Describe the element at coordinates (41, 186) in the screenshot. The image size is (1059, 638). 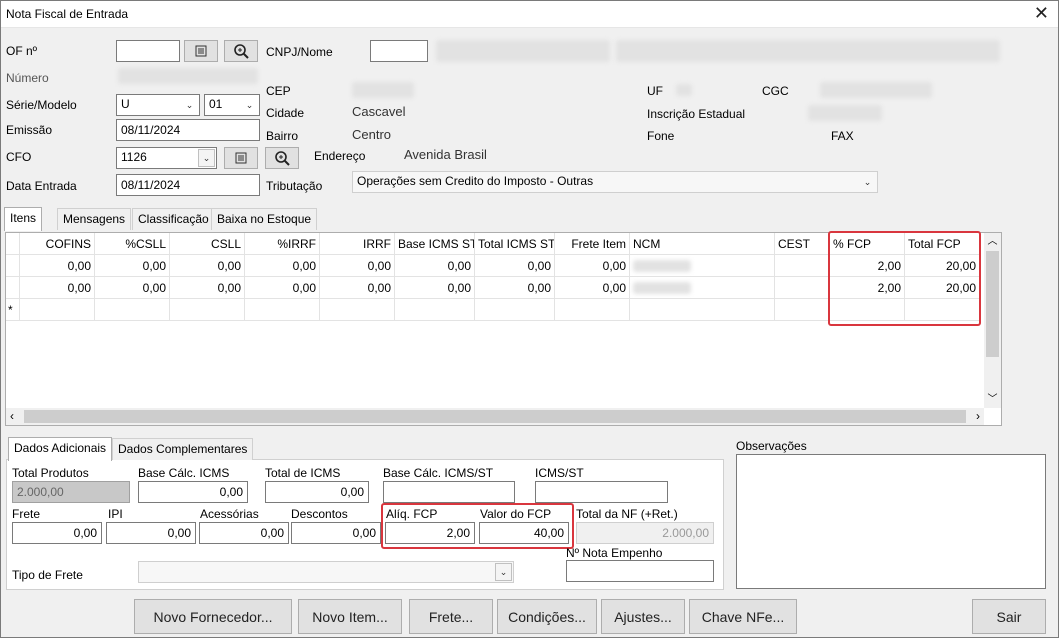
I see `data-entrada-label: Data Entrada` at that location.